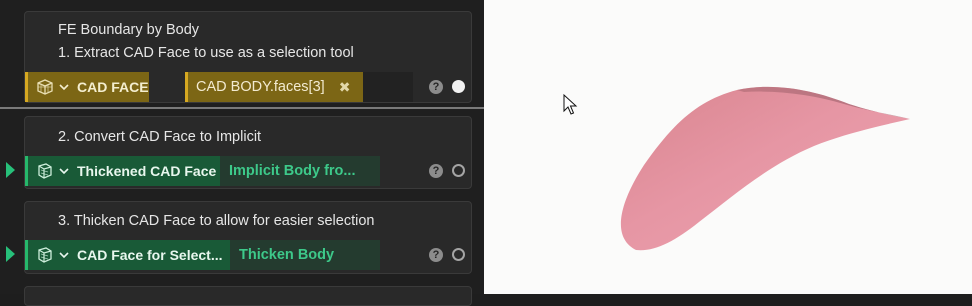 The image size is (972, 306). I want to click on reference-label: CAD BODY.faces[3], so click(260, 87).